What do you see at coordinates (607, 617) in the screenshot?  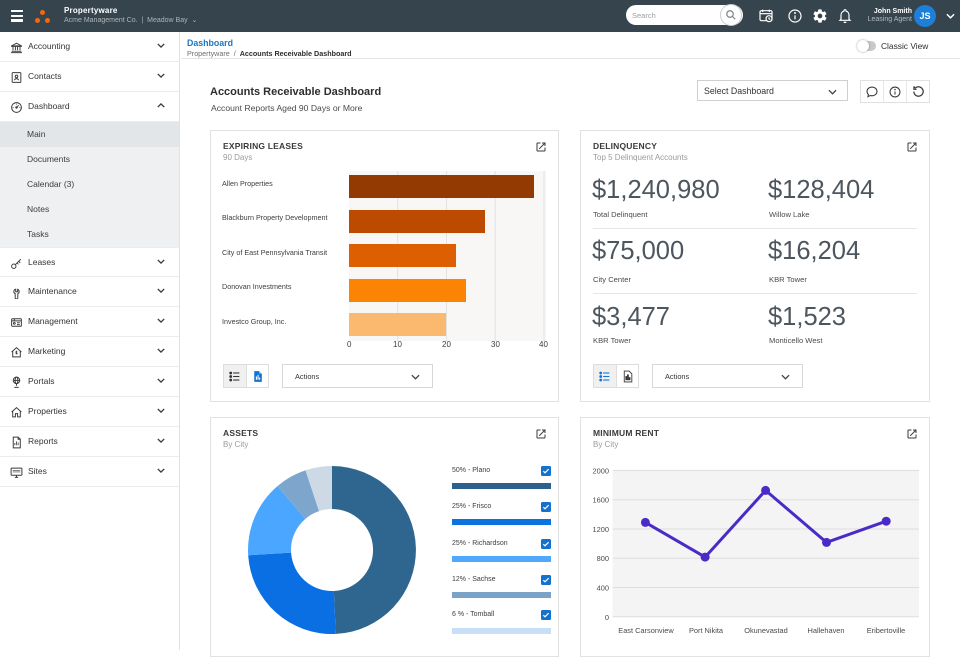 I see `svg-text: 0` at bounding box center [607, 617].